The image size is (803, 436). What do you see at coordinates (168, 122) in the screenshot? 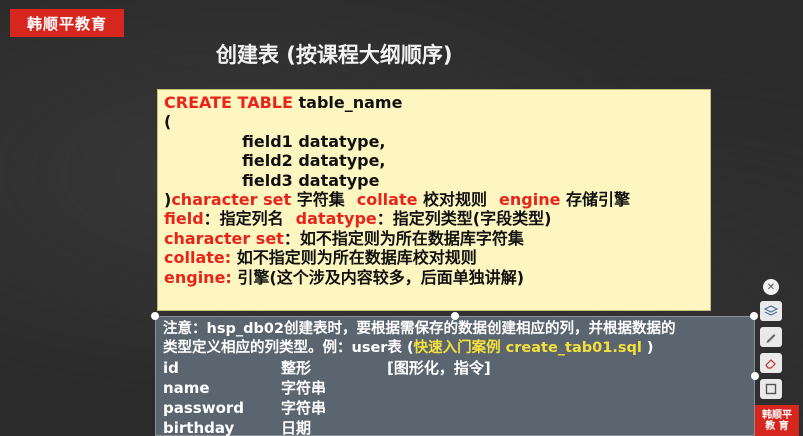
I see `code-open-paren: (` at bounding box center [168, 122].